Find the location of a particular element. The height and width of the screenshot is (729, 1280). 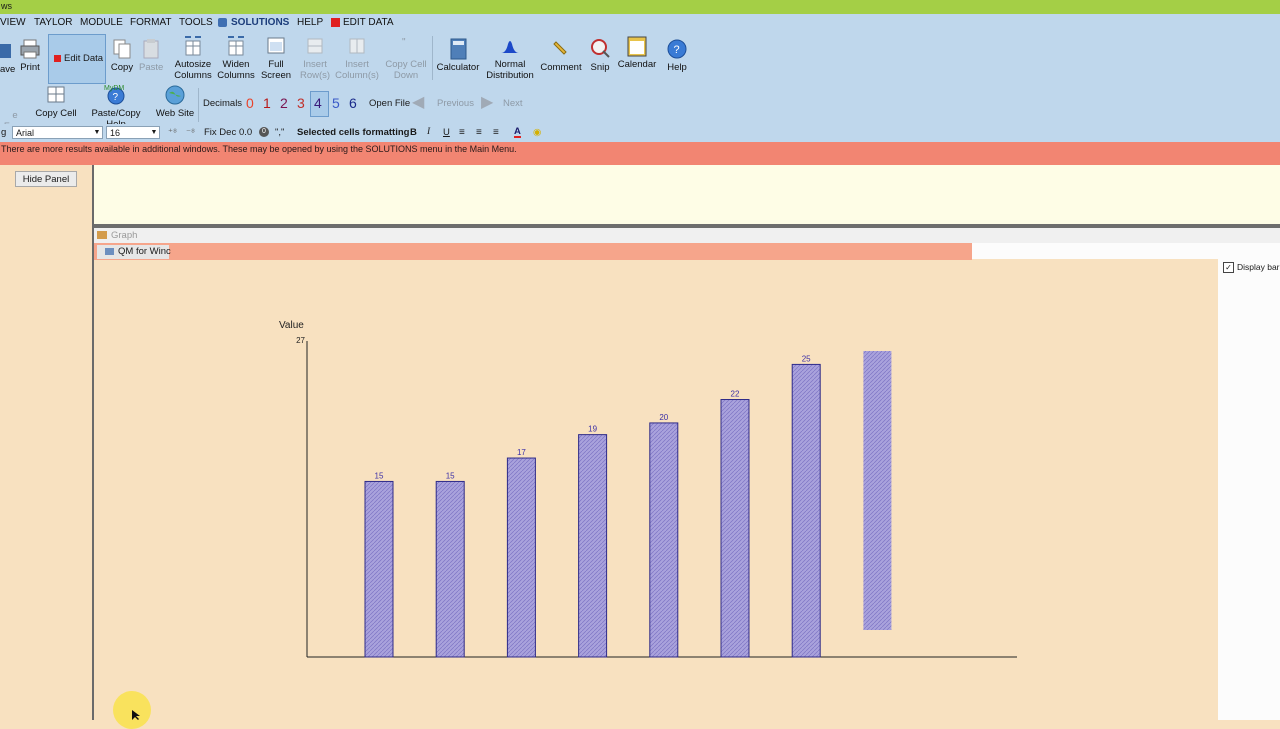

menu-taylor: TAYLOR is located at coordinates (53, 22).